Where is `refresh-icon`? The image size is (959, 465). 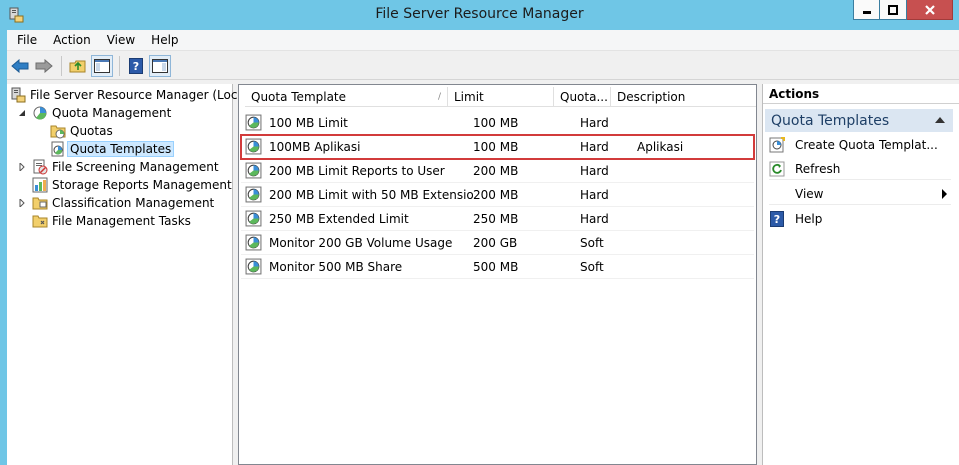 refresh-icon is located at coordinates (777, 168).